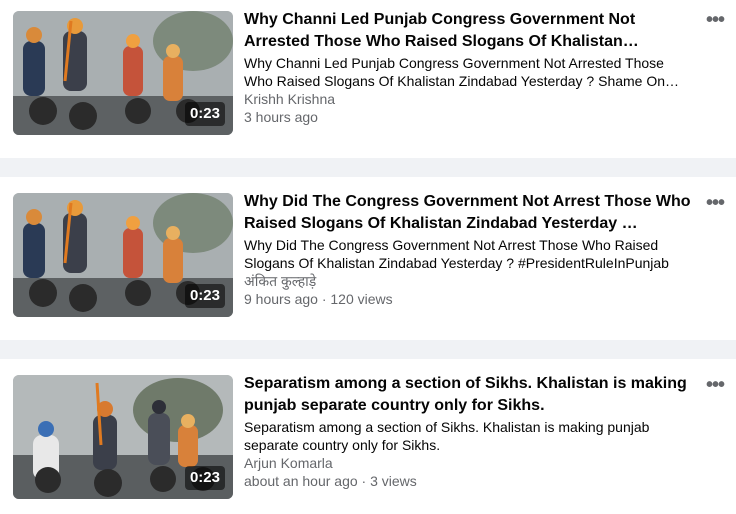 The height and width of the screenshot is (514, 736). What do you see at coordinates (469, 281) in the screenshot?
I see `video-author: अंकित कुल्हाड़े` at bounding box center [469, 281].